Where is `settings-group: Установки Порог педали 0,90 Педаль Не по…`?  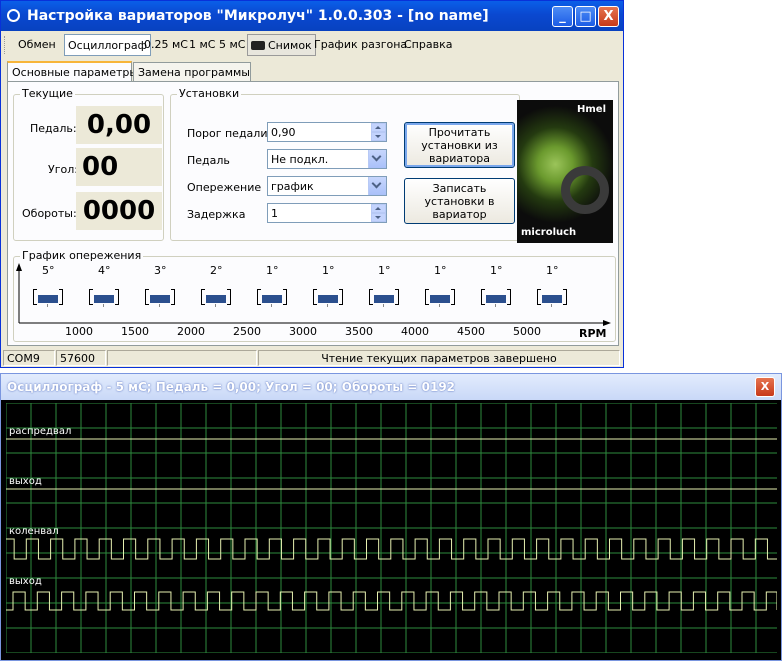 settings-group: Установки Порог педали 0,90 Педаль Не по… is located at coordinates (345, 164).